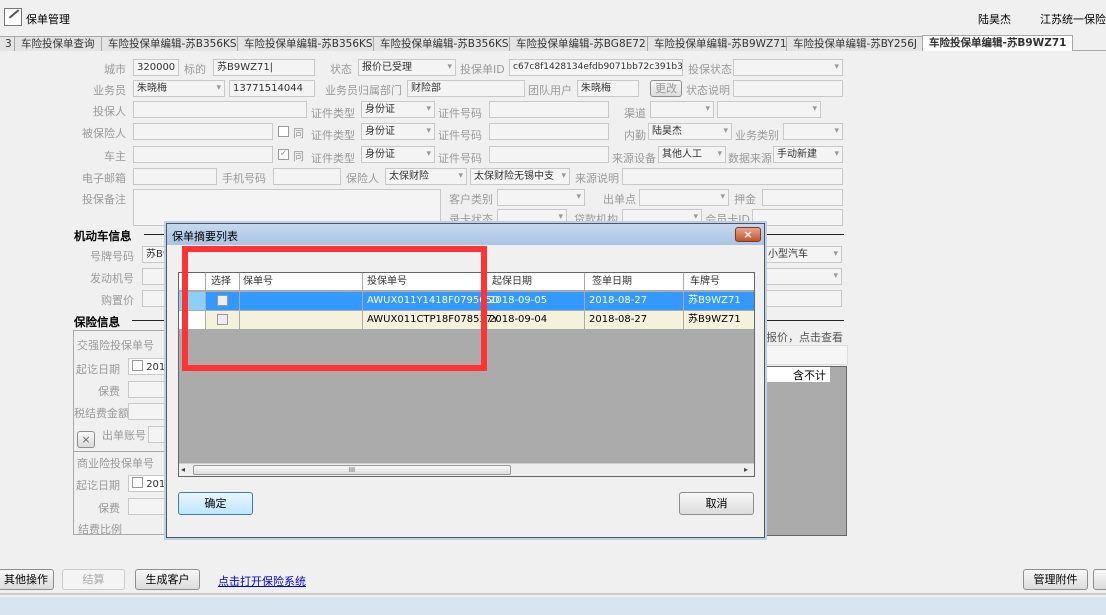 This screenshot has height=615, width=1106. I want to click on bi-start-date: 2018, so click(148, 483).